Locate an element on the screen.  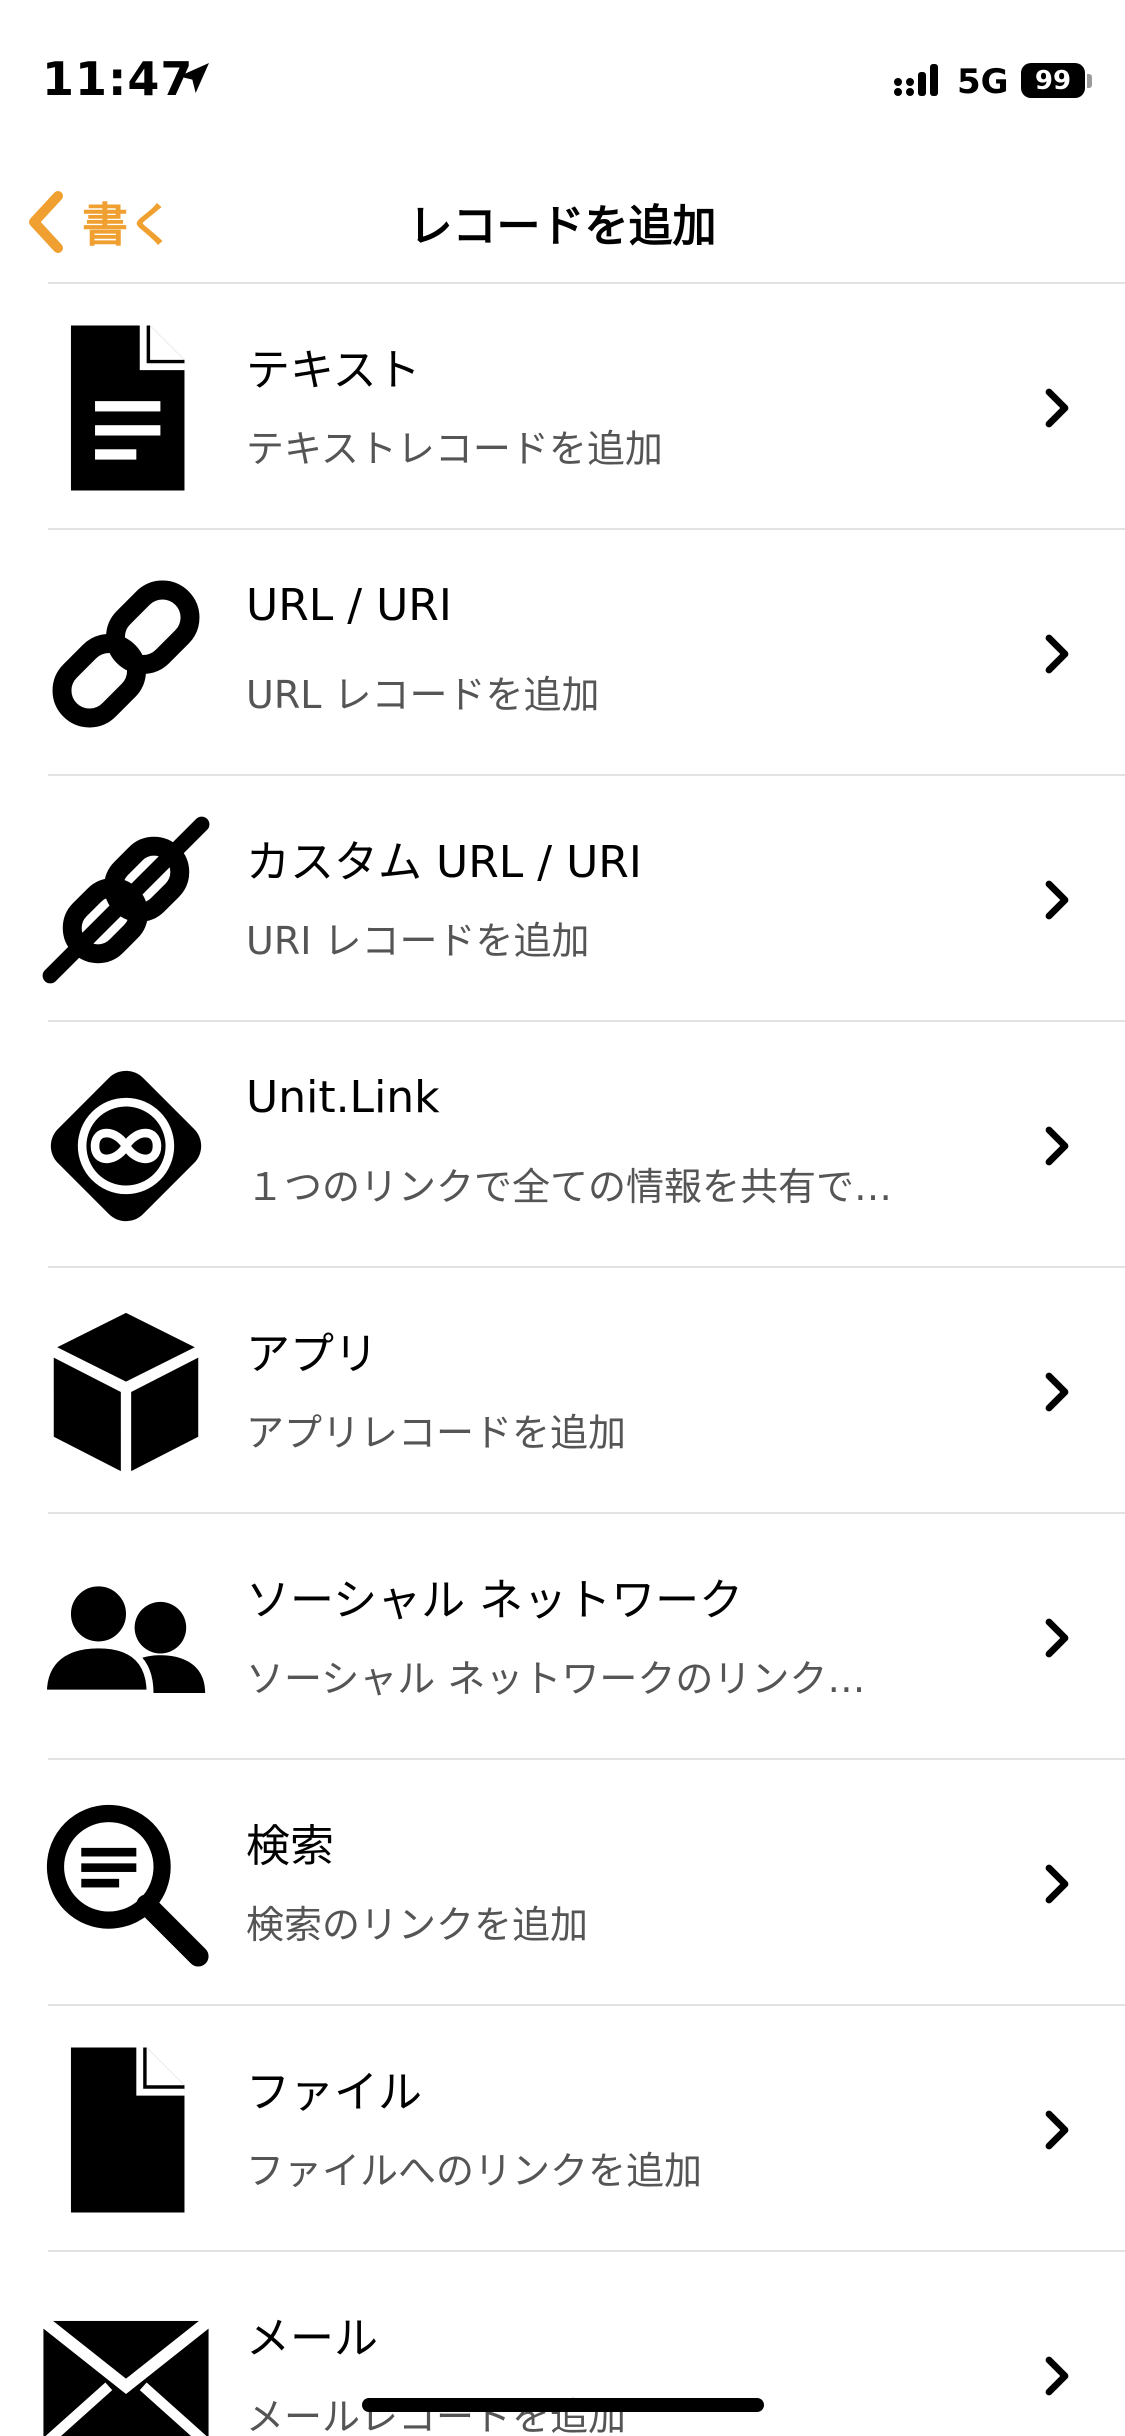
file-icon is located at coordinates (126, 2130).